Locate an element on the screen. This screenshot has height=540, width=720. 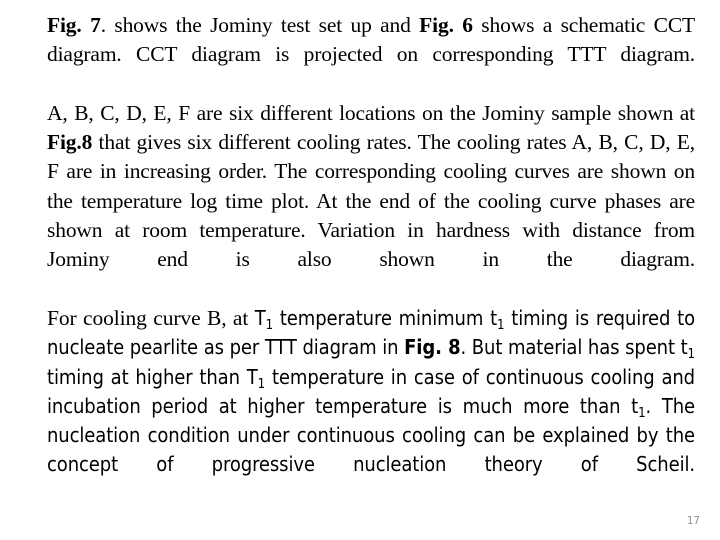
paragraph-3-text-c: . But material has spent is located at coordinates (570, 347).